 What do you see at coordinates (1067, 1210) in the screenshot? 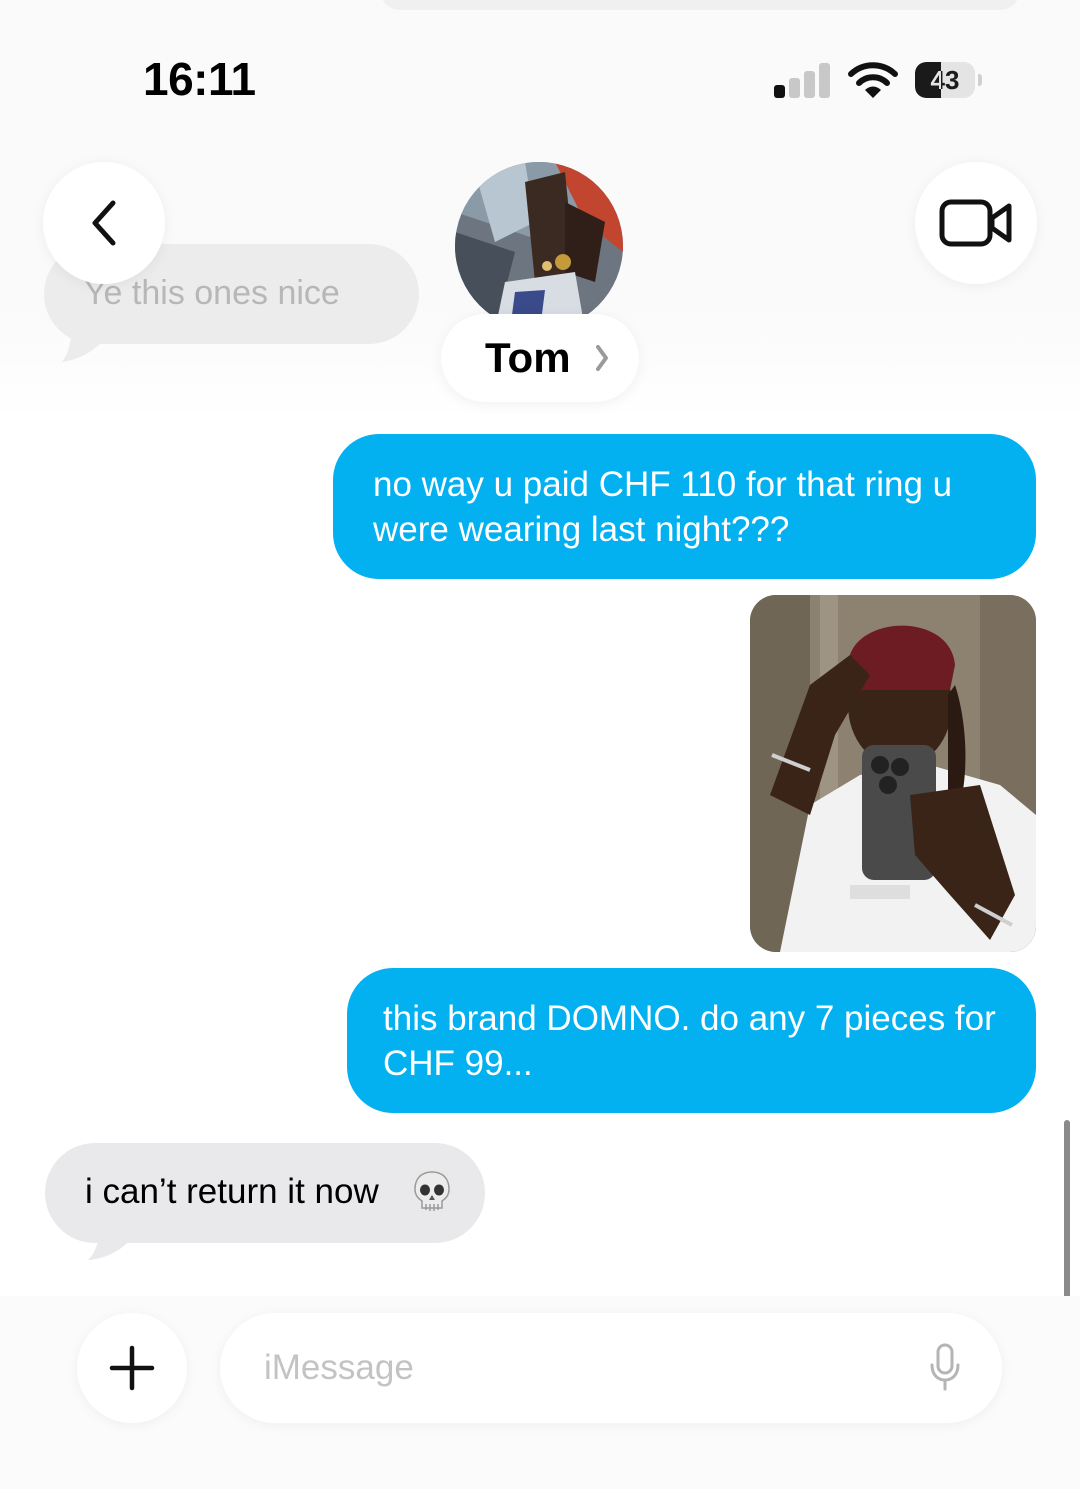
I see `scrollbar` at bounding box center [1067, 1210].